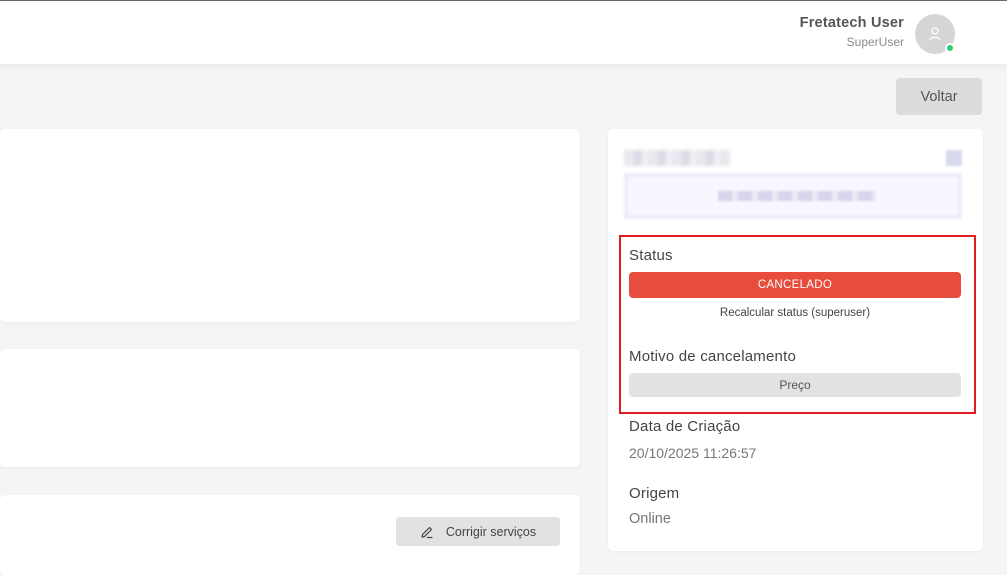 This screenshot has height=575, width=1007. What do you see at coordinates (795, 285) in the screenshot?
I see `status-badge: CANCELADO` at bounding box center [795, 285].